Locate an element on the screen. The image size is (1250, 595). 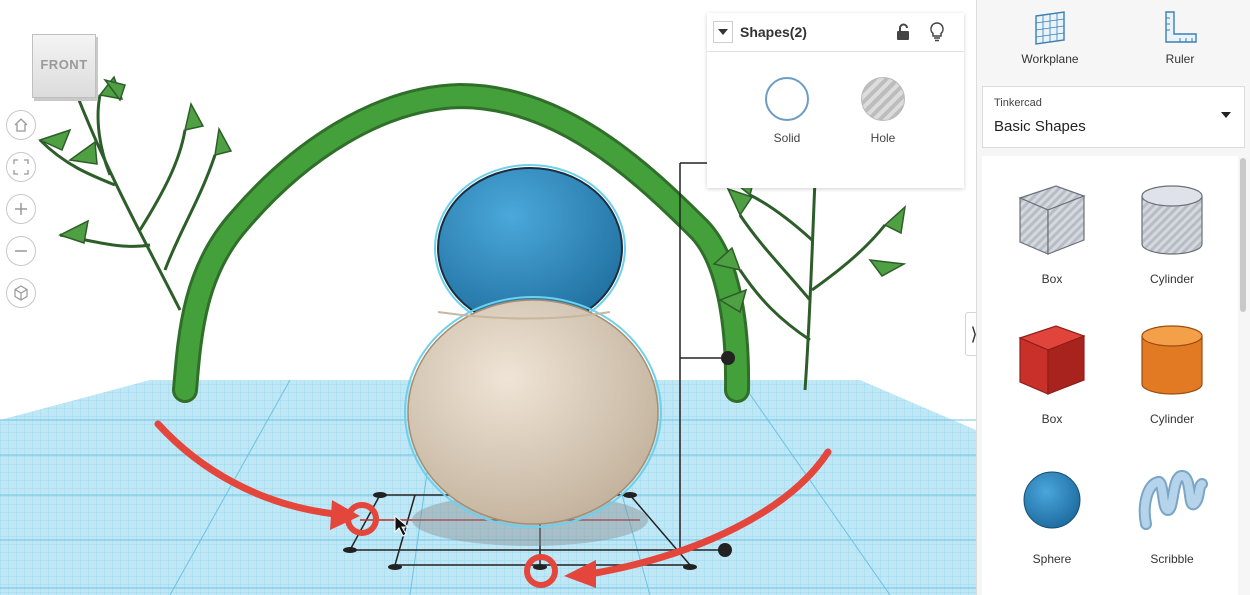
shape-card-cylinder-hole: Cylinder is located at coordinates (1172, 226).